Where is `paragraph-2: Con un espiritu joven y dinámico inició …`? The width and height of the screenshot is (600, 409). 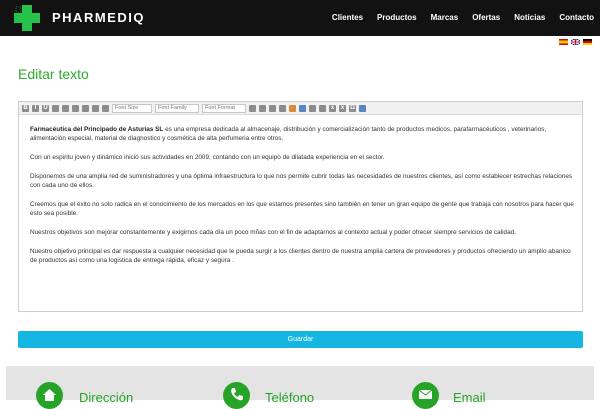 paragraph-2: Con un espiritu joven y dinámico inició … is located at coordinates (207, 158).